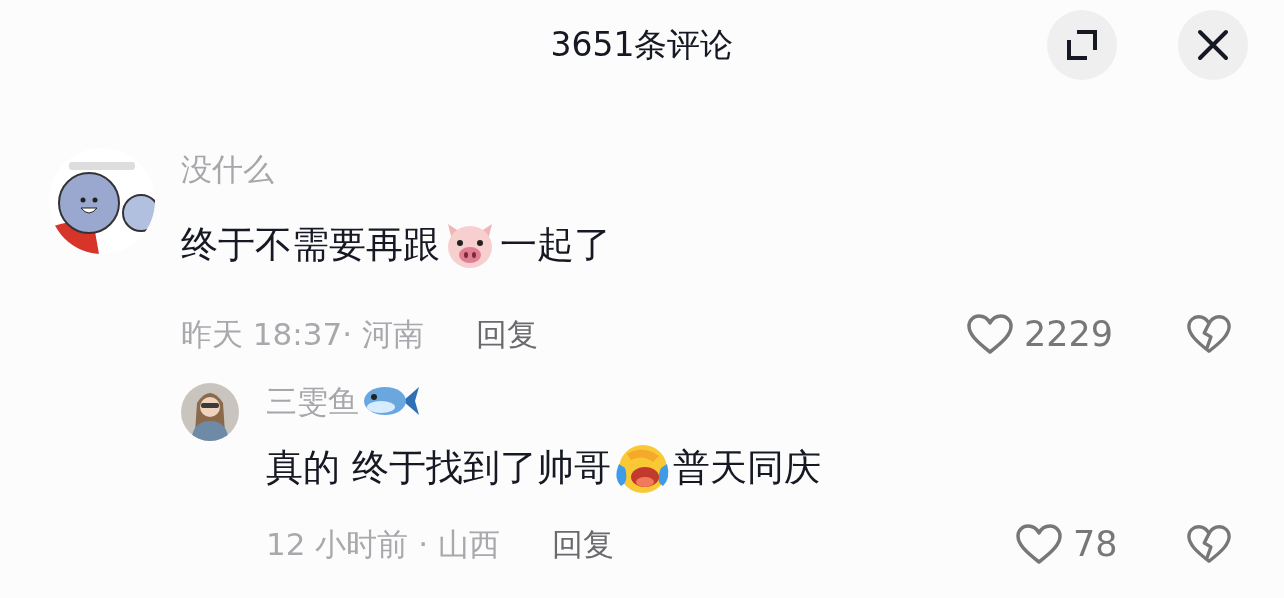 The width and height of the screenshot is (1284, 598). What do you see at coordinates (1069, 335) in the screenshot?
I see `like-count: 2229` at bounding box center [1069, 335].